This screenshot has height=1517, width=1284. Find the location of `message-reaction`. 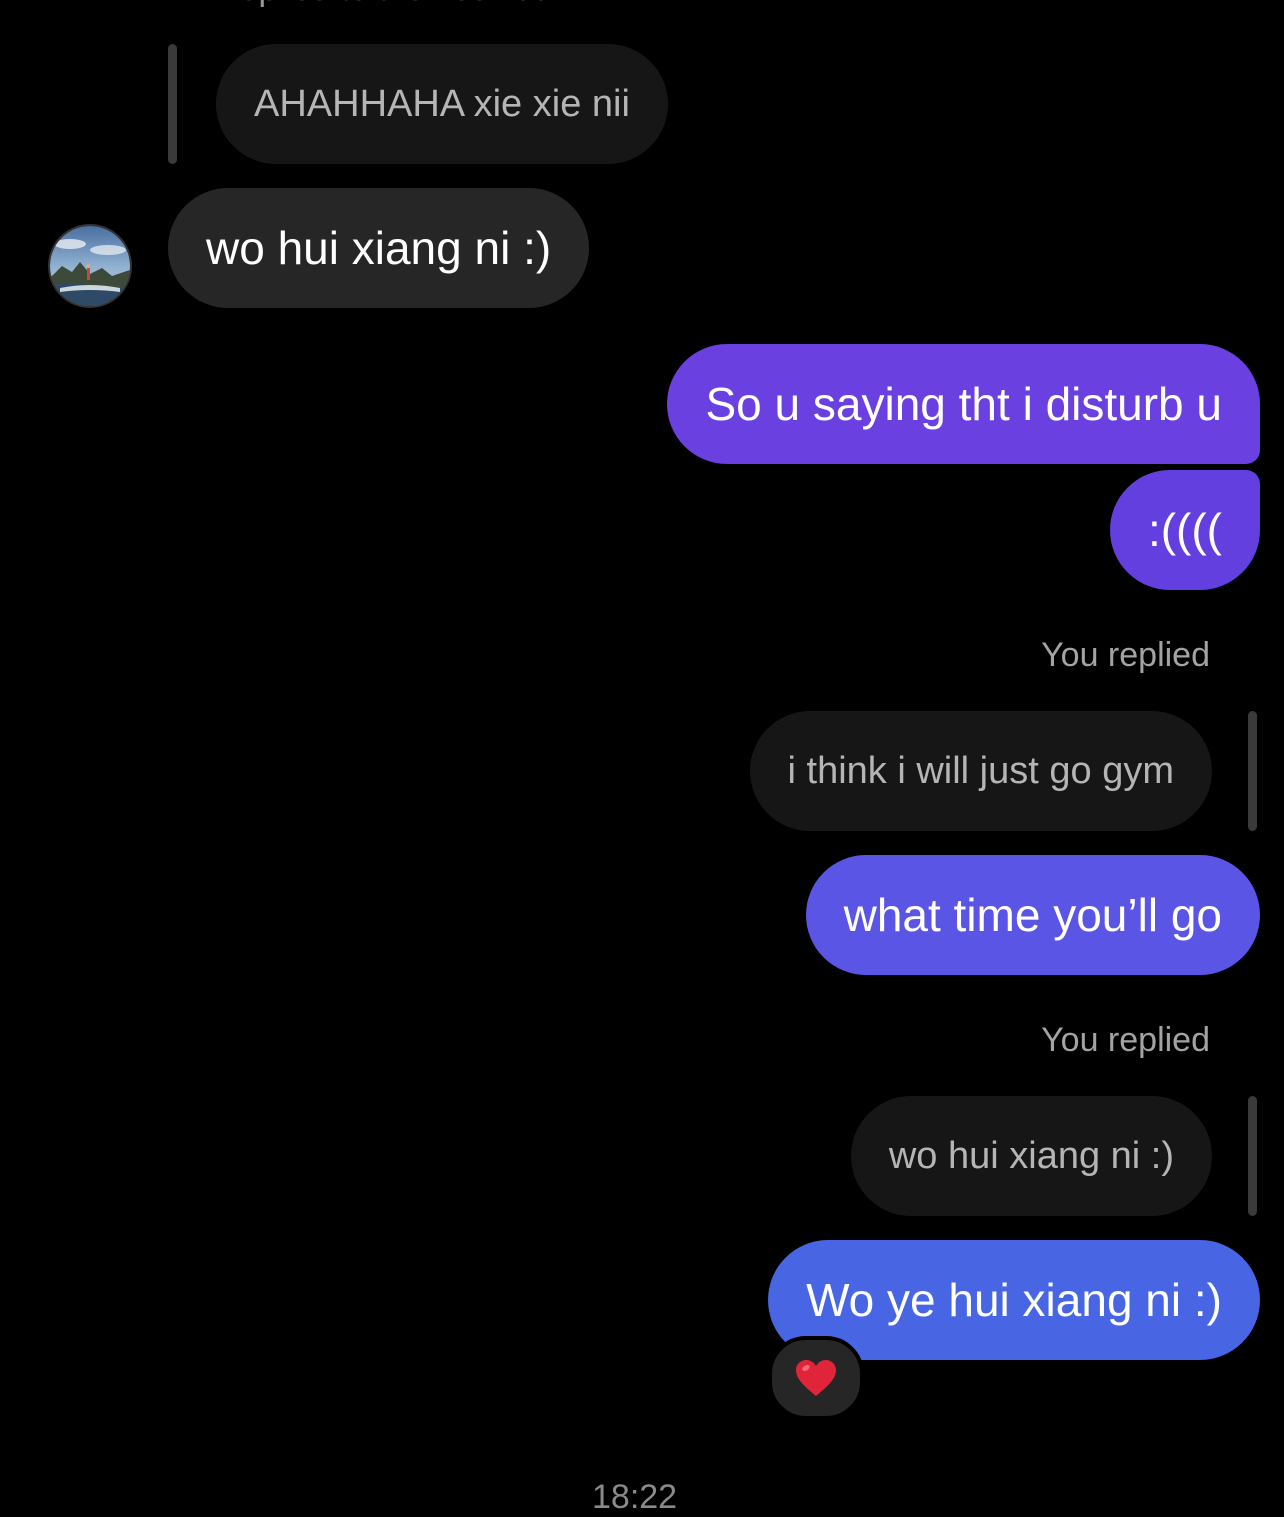

message-reaction is located at coordinates (816, 1378).